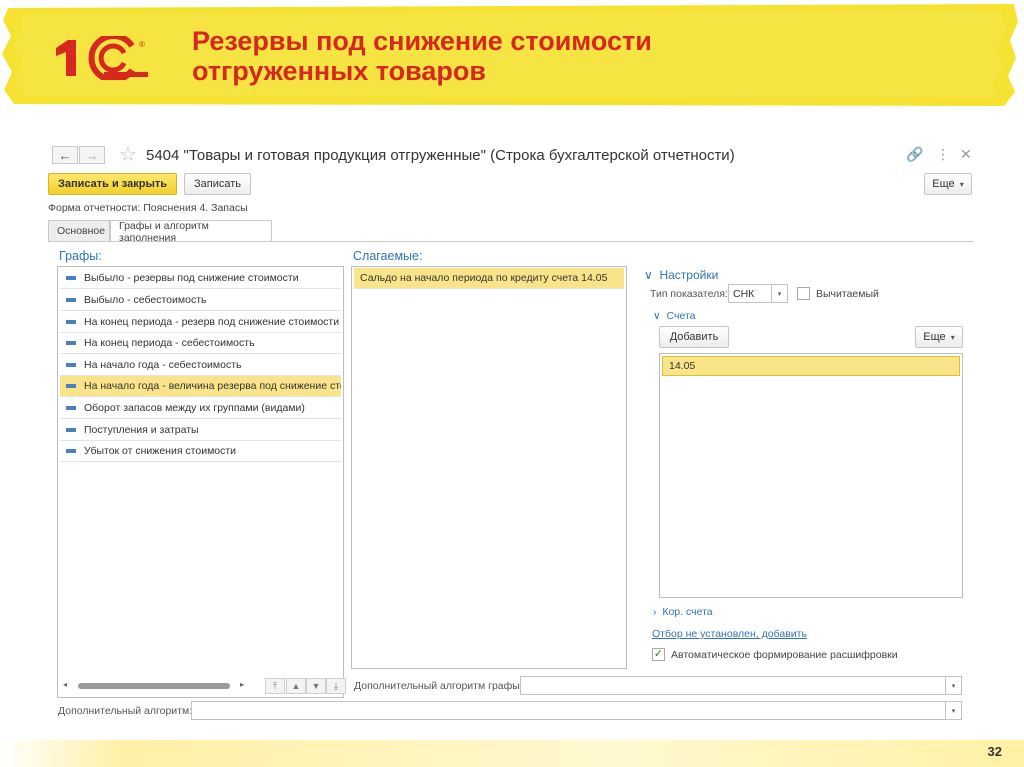 This screenshot has height=767, width=1024. I want to click on indicator-type-value: СНК, so click(744, 293).